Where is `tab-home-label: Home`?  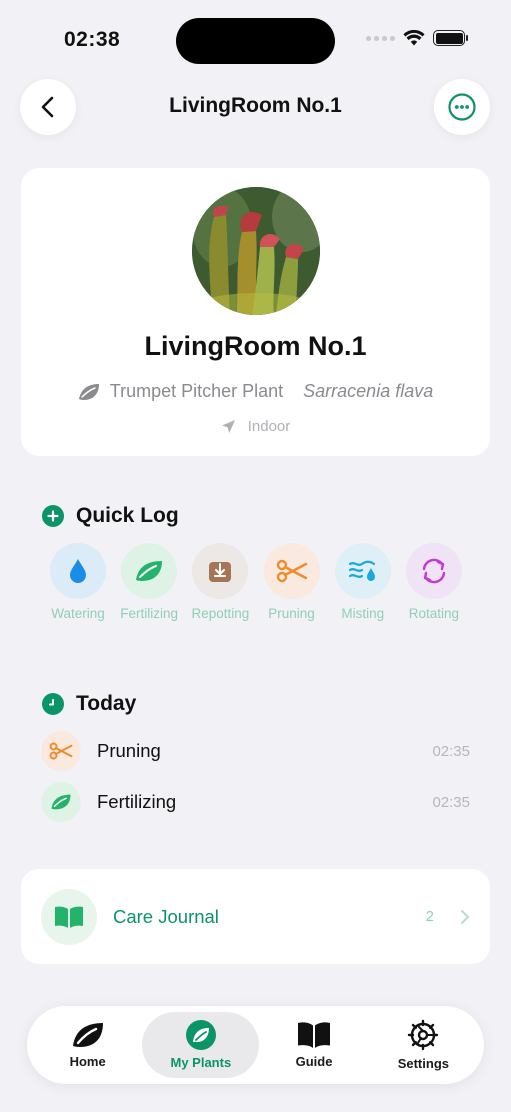
tab-home-label: Home is located at coordinates (87, 1061).